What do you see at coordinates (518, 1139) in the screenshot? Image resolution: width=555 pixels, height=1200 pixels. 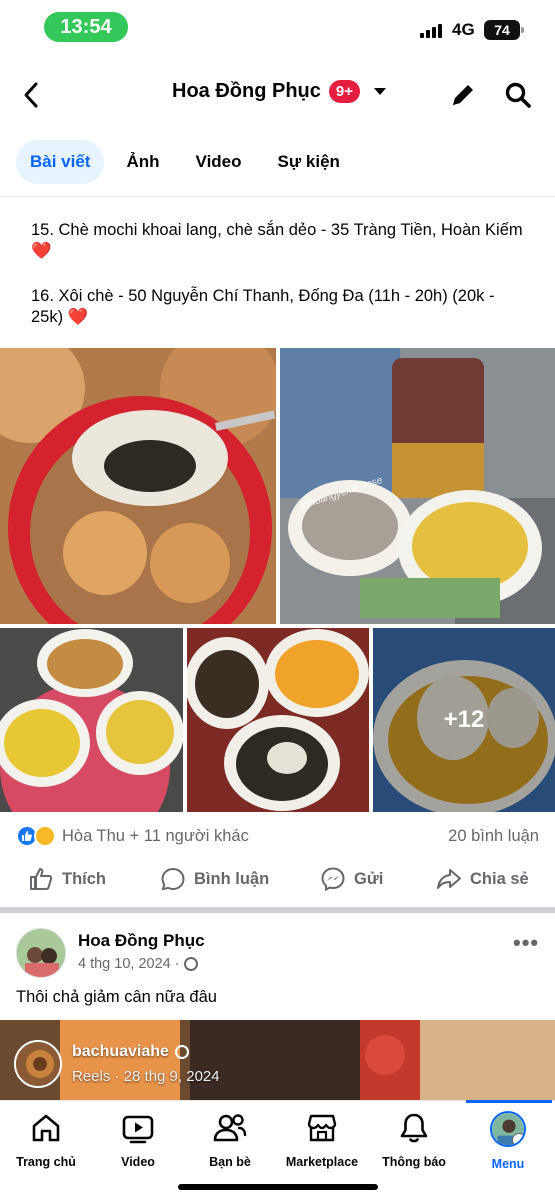 I see `menu-lines-icon` at bounding box center [518, 1139].